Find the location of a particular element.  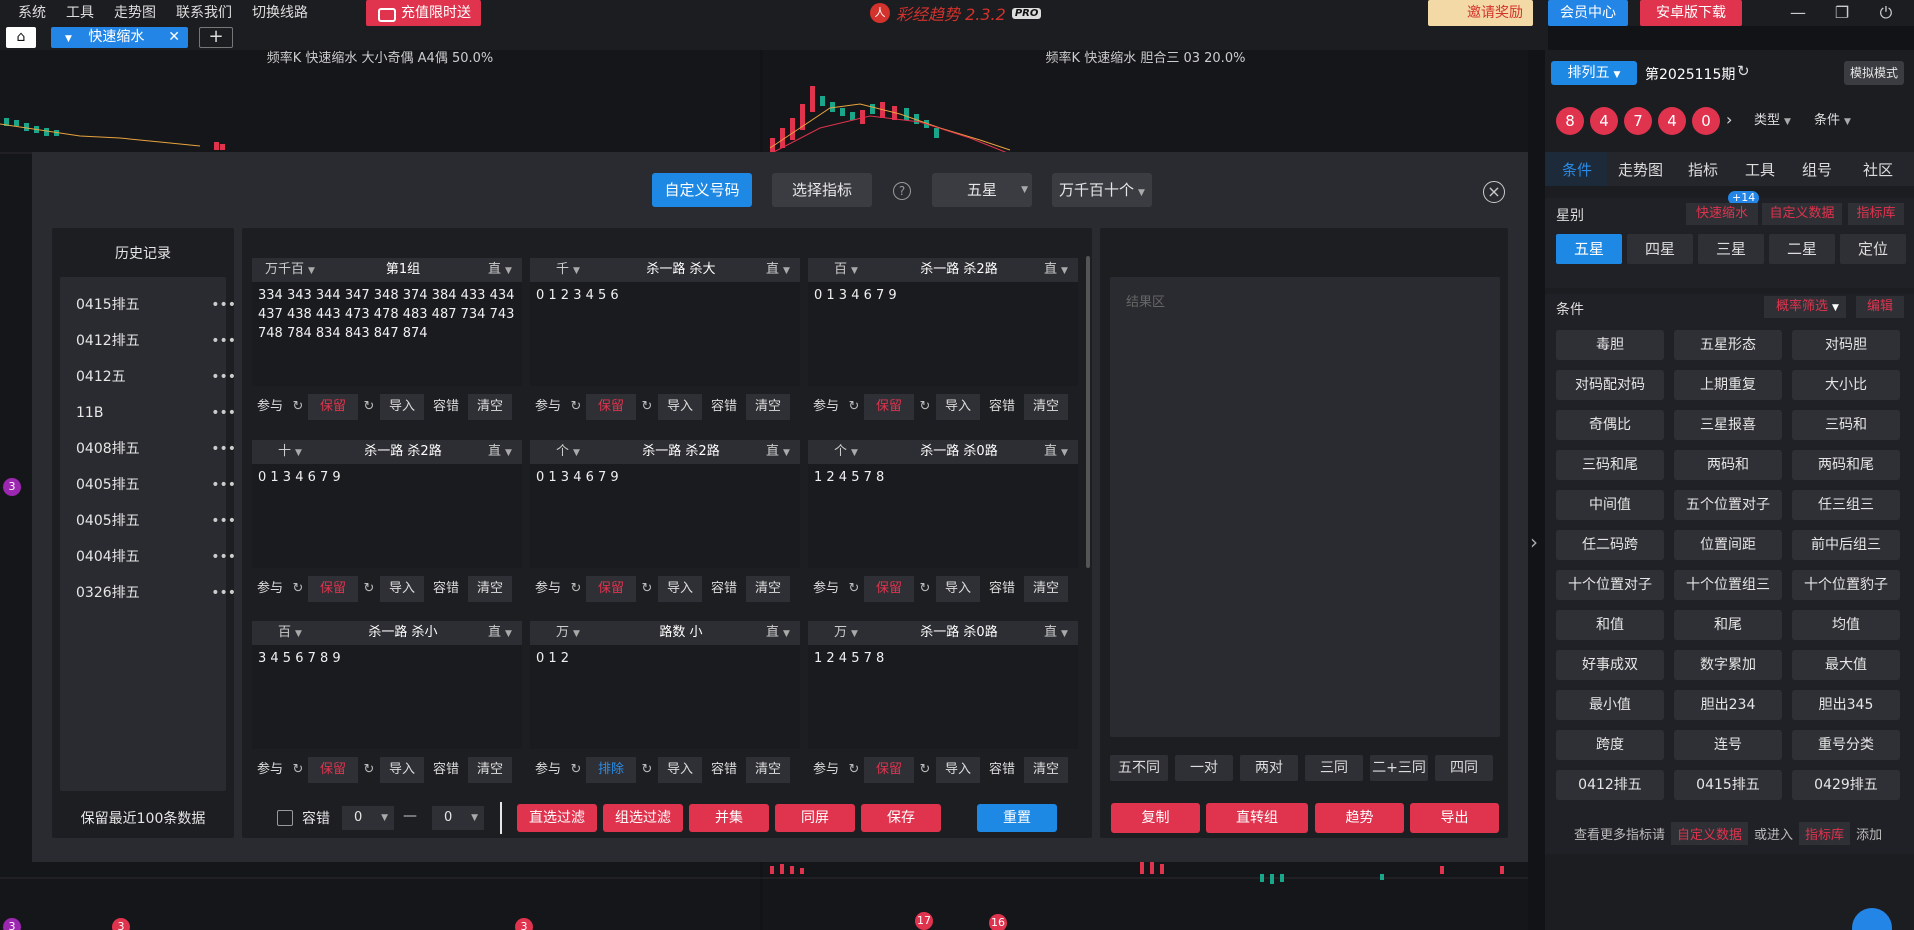

android-download-button: 安卓版下载 is located at coordinates (1691, 13).